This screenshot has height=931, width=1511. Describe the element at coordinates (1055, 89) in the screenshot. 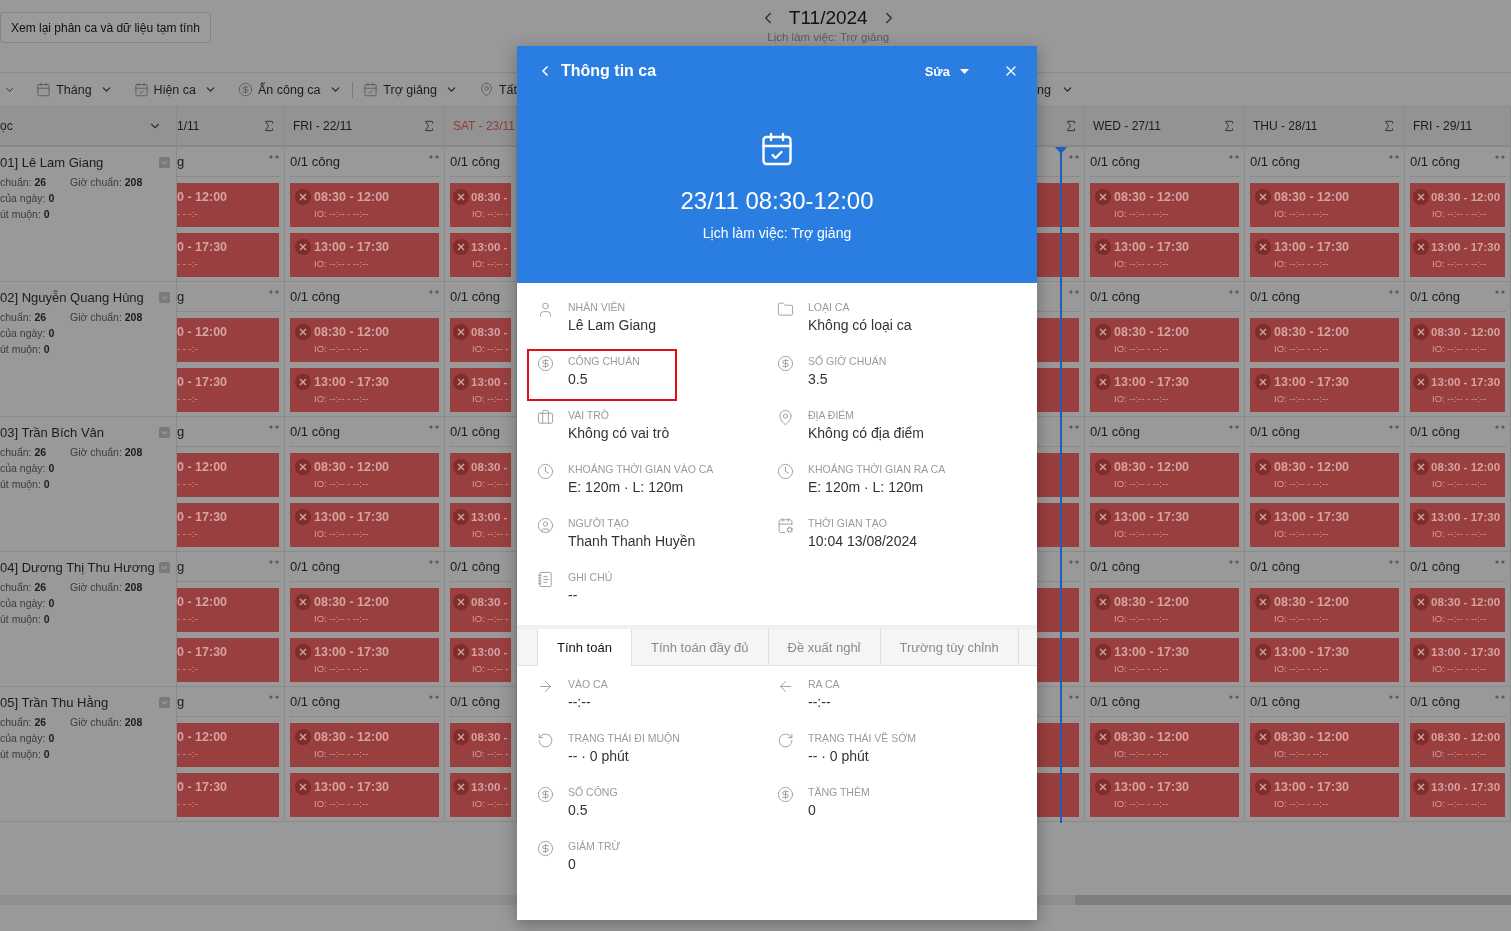

I see `filter-dropdown: ng` at that location.